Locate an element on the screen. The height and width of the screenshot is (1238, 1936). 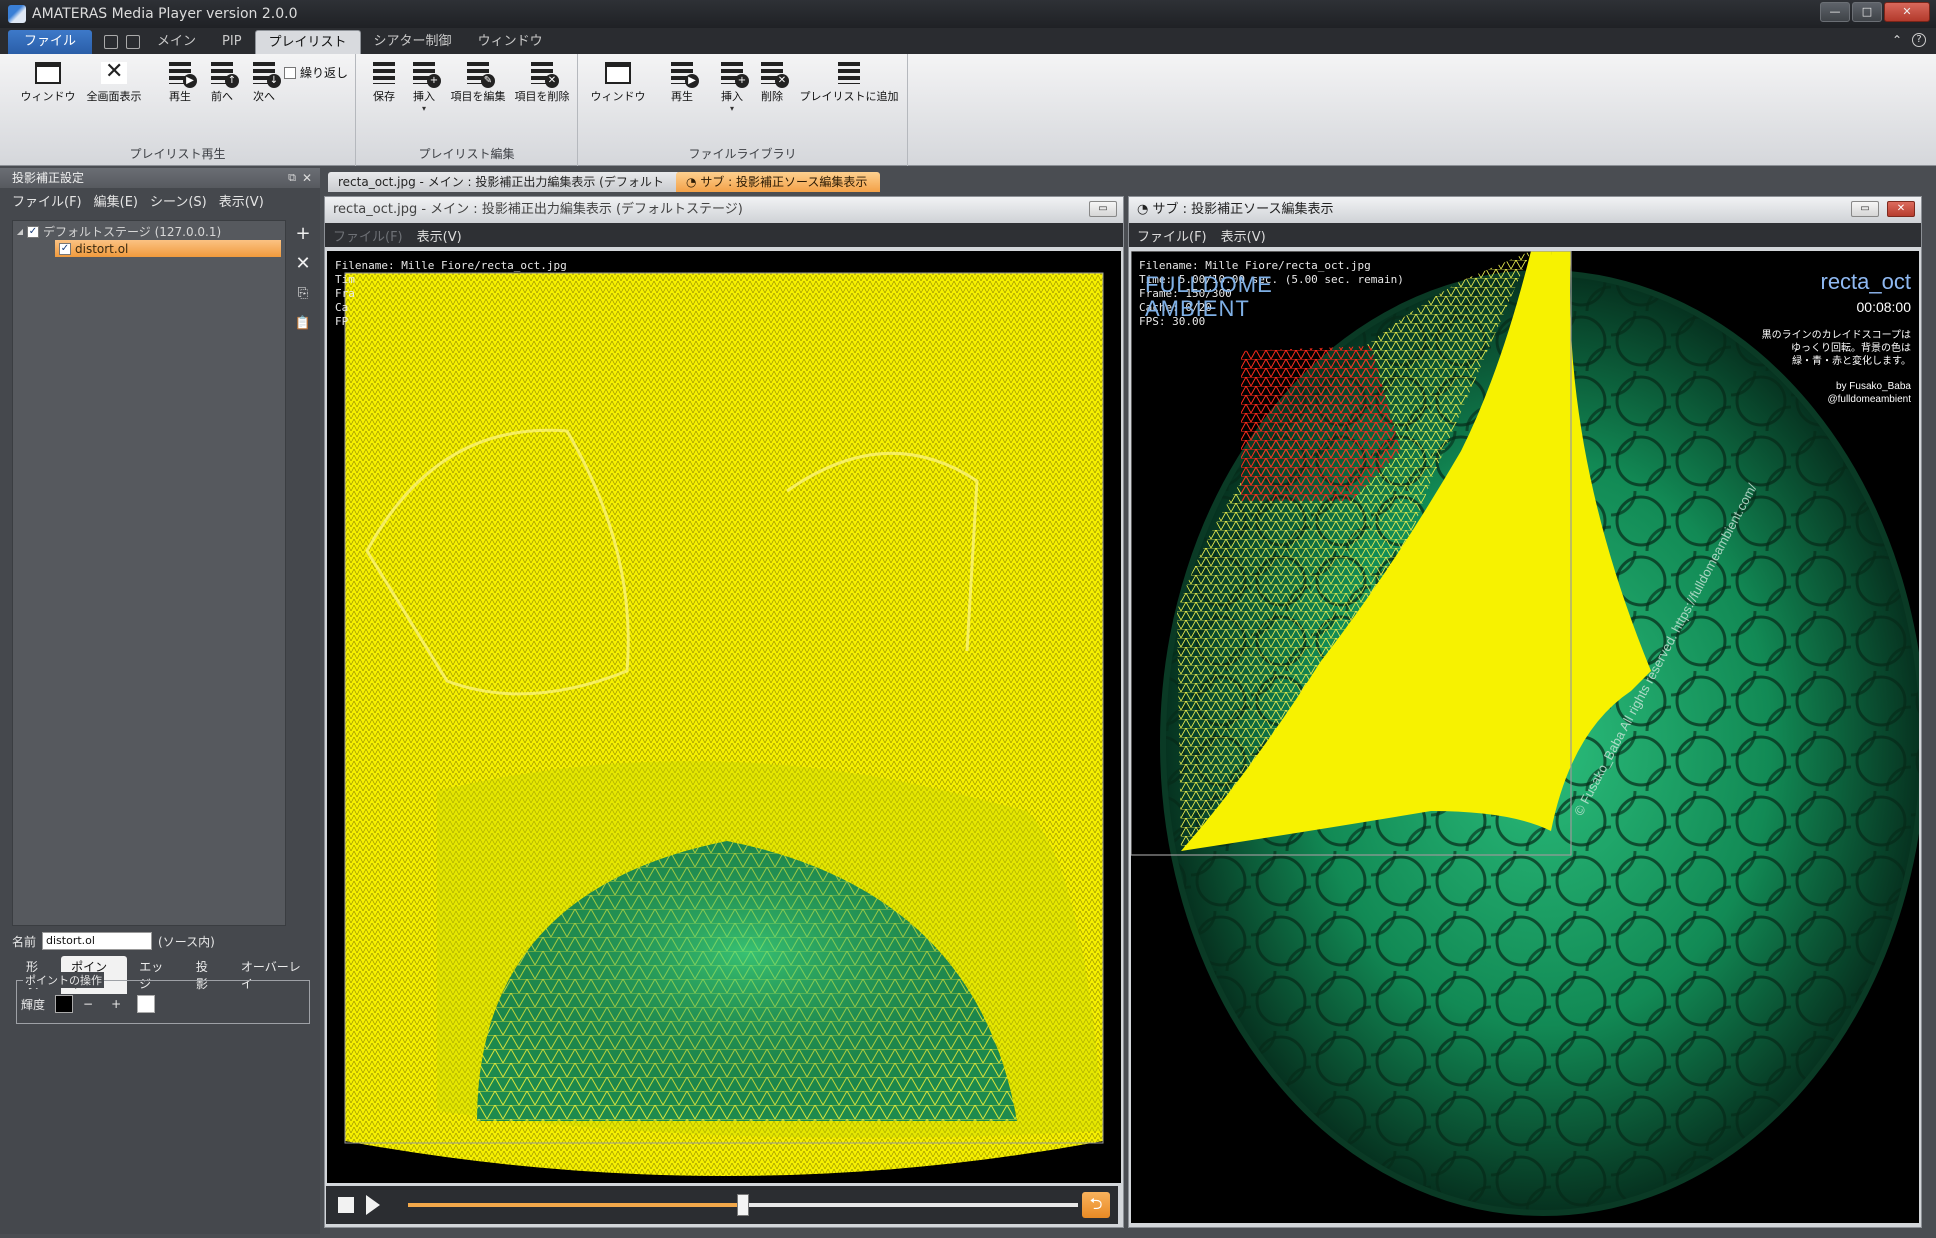
main-menu-file: ファイル(F) is located at coordinates (368, 235).